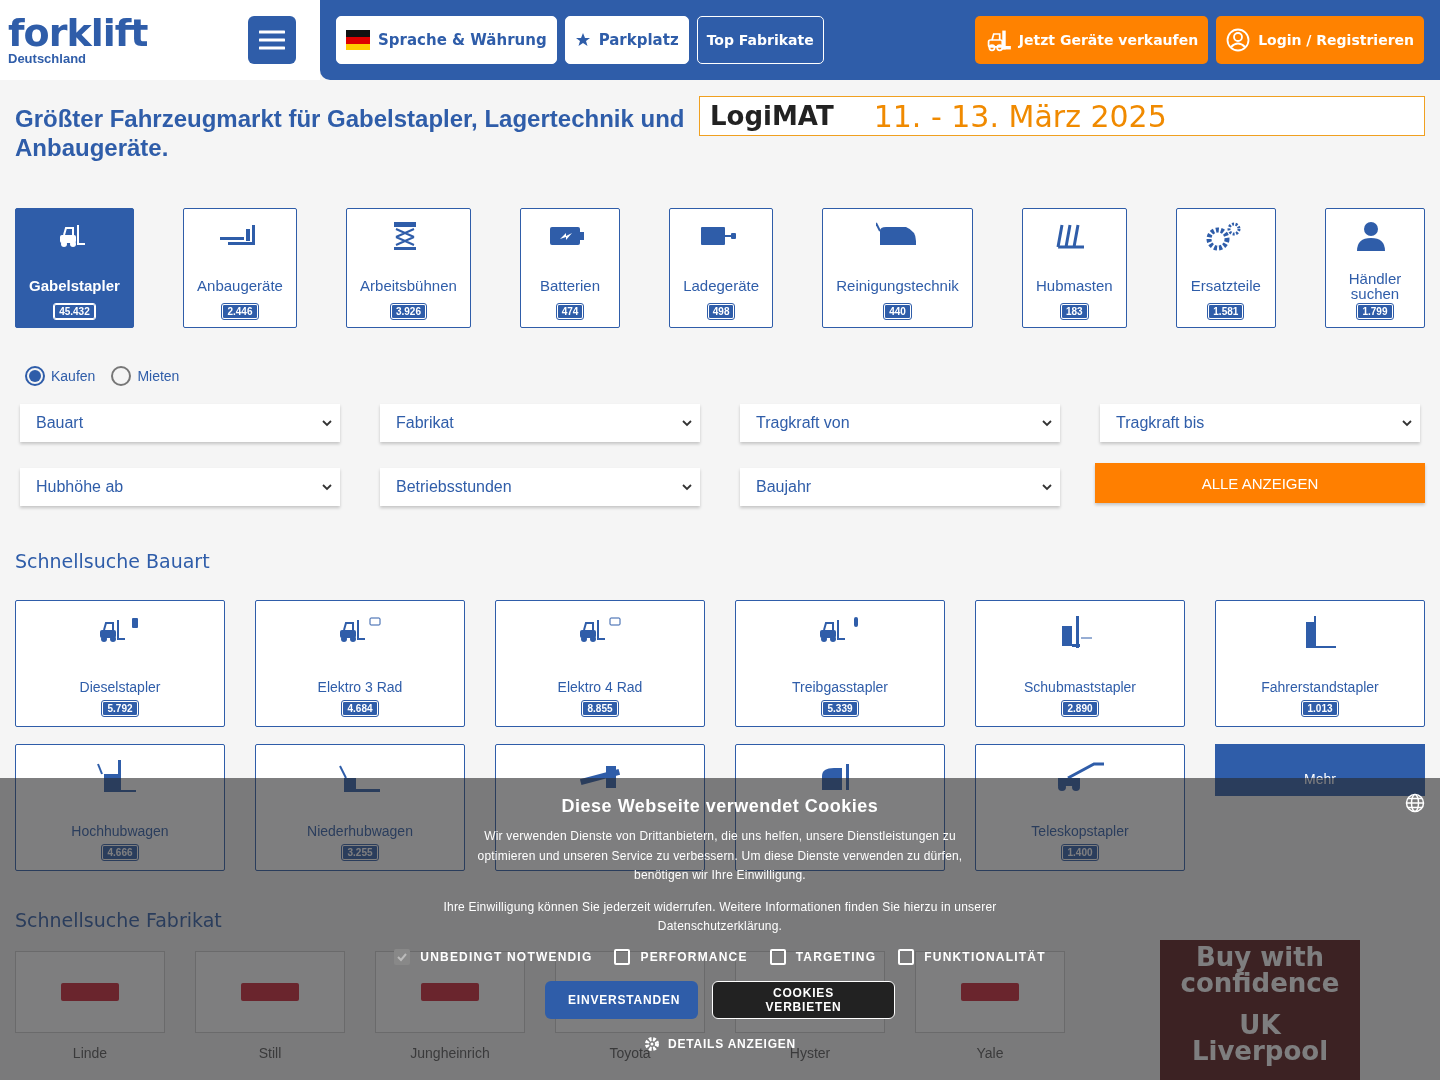  I want to click on count-badge: 1.581, so click(1226, 311).